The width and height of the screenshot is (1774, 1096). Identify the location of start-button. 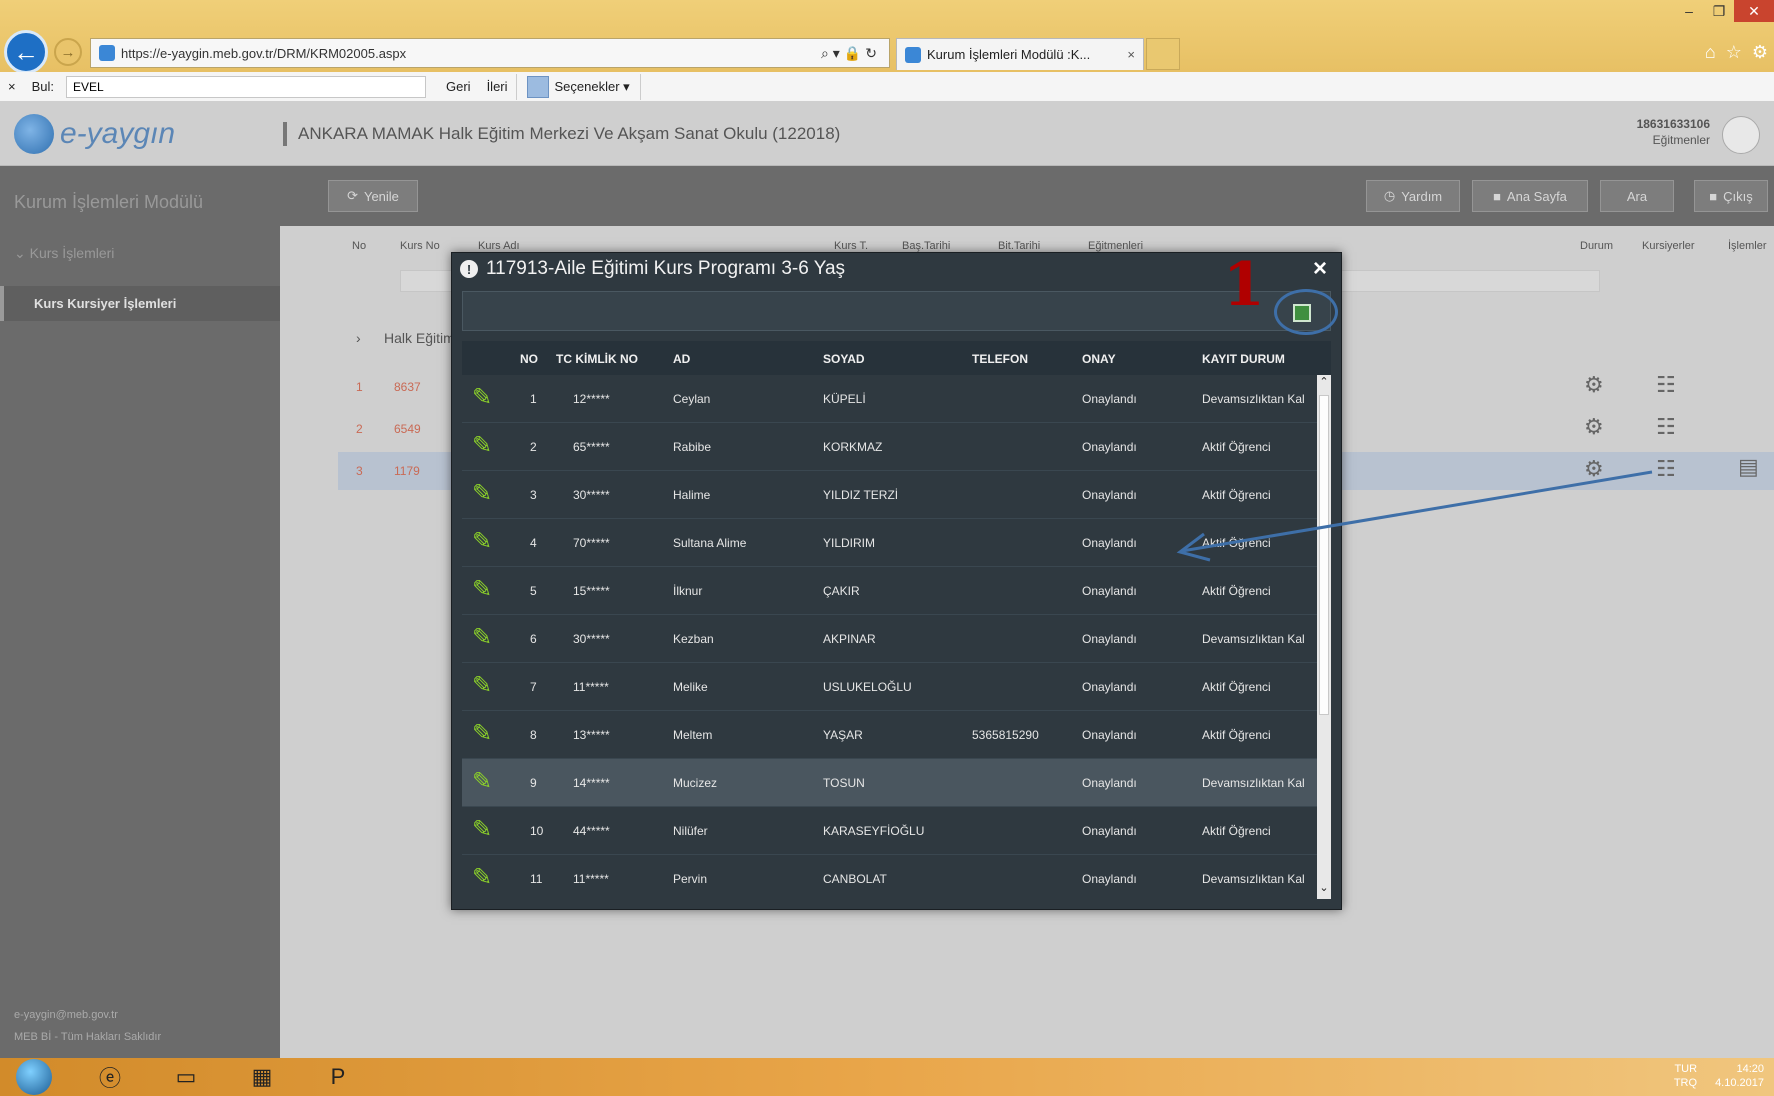
(34, 1077).